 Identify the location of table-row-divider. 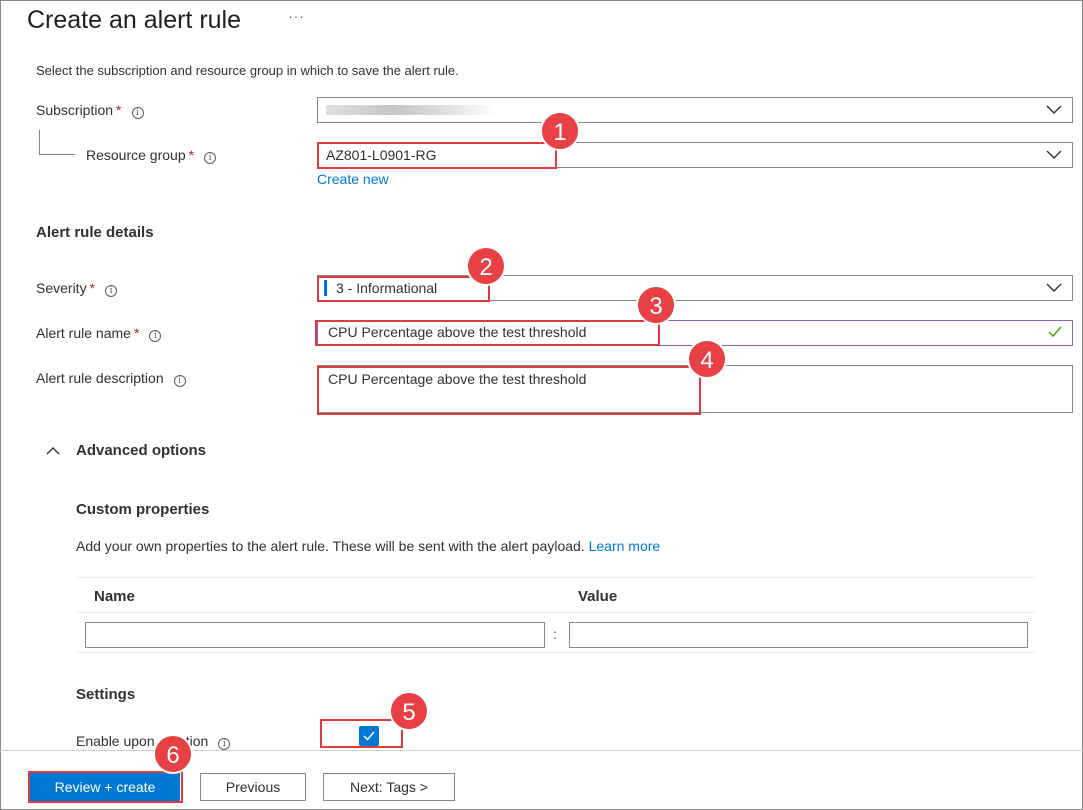
(556, 652).